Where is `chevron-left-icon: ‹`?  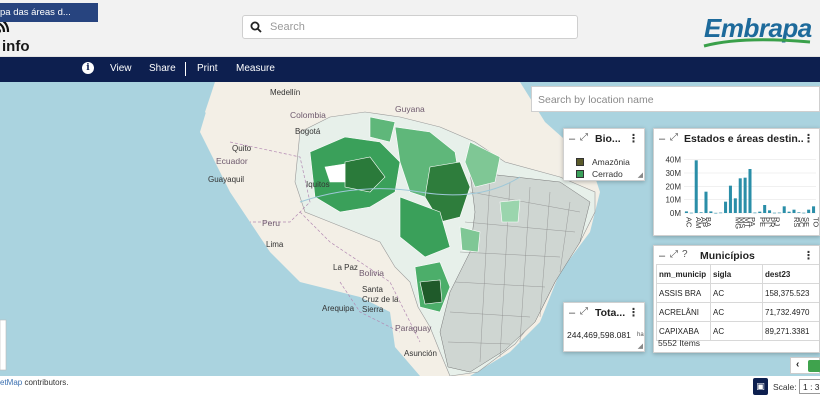
chevron-left-icon: ‹ is located at coordinates (798, 364).